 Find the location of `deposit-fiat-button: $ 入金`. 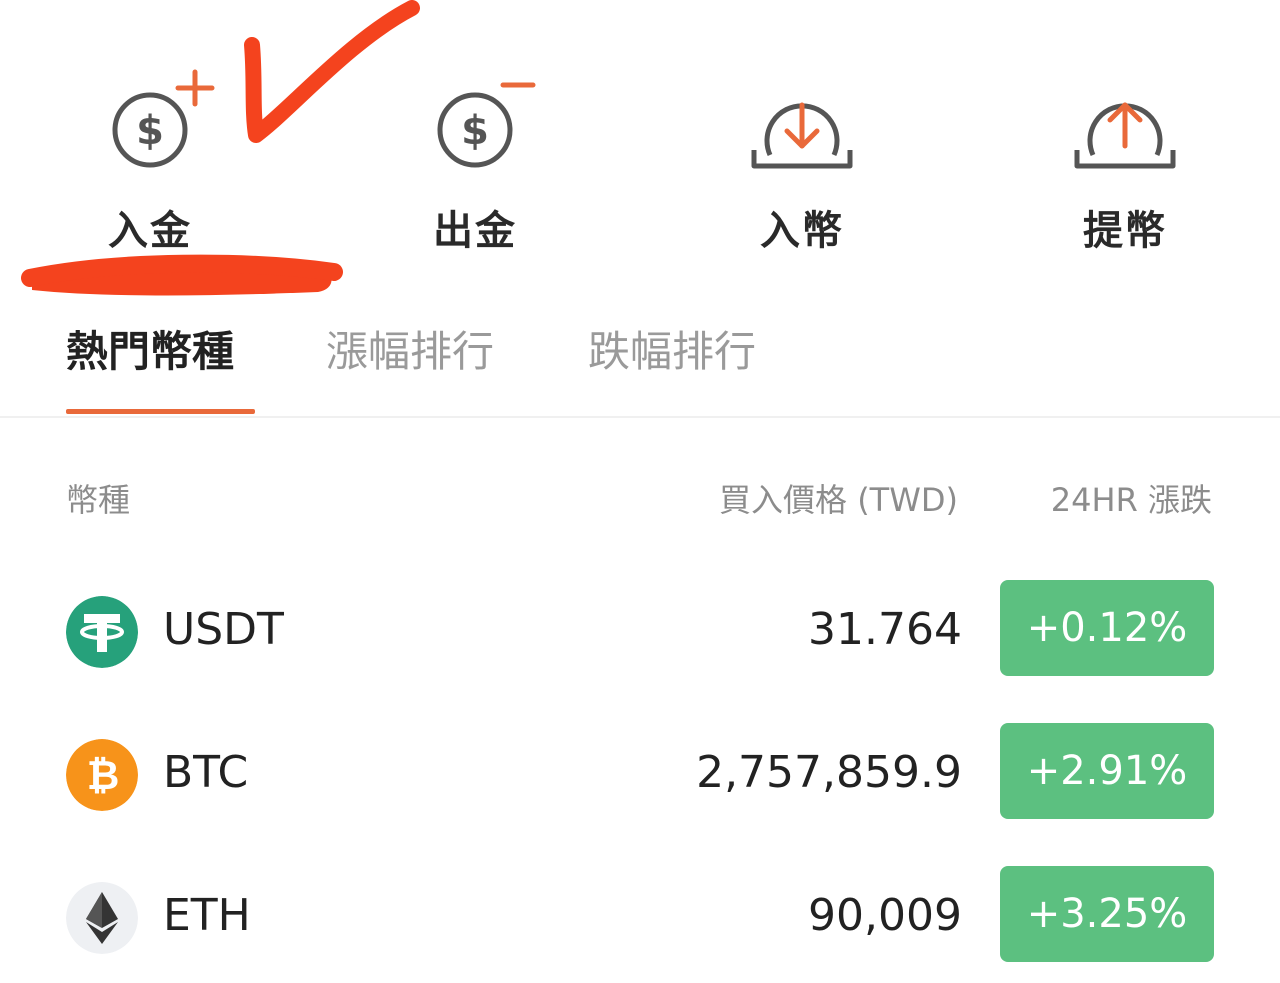

deposit-fiat-button: $ 入金 is located at coordinates (150, 160).